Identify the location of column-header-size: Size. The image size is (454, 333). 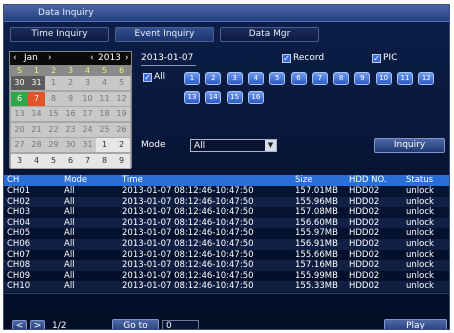
(303, 180).